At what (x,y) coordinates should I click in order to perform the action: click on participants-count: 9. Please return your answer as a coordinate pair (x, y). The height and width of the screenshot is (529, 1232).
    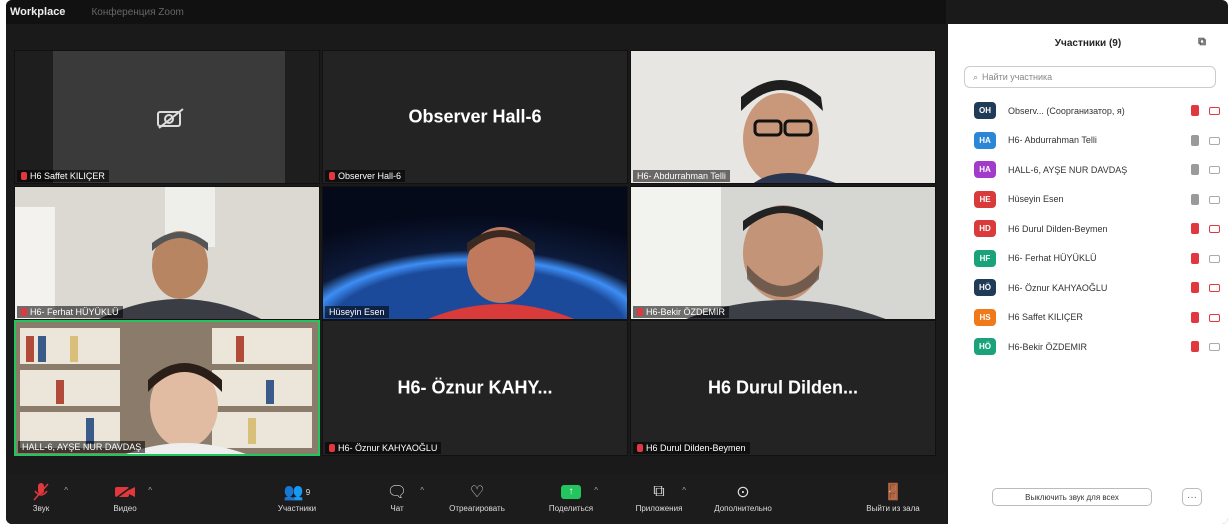
    Looking at the image, I should click on (308, 492).